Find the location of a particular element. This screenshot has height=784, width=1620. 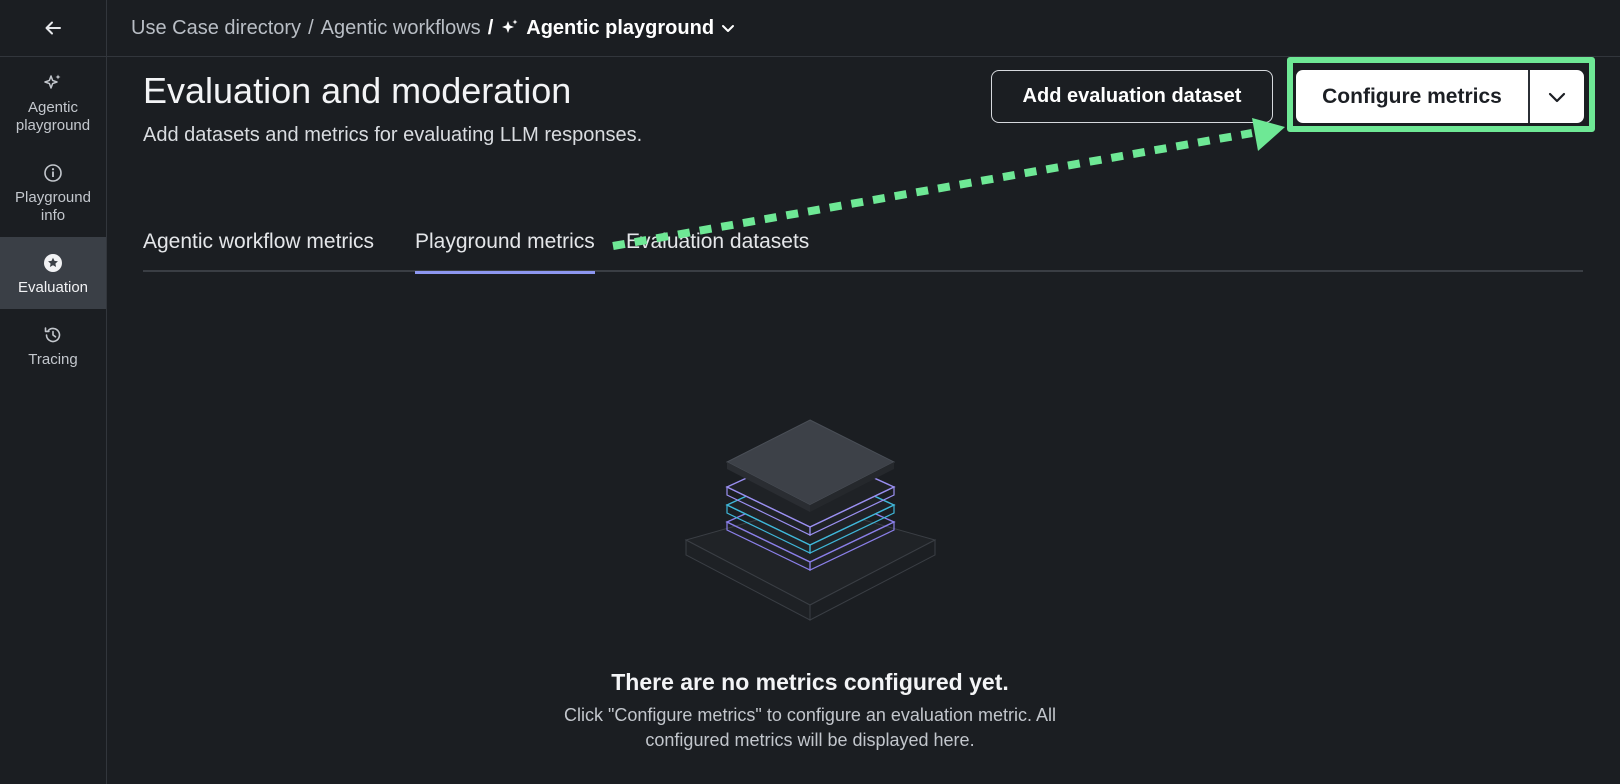

arrow-left-icon is located at coordinates (53, 28).